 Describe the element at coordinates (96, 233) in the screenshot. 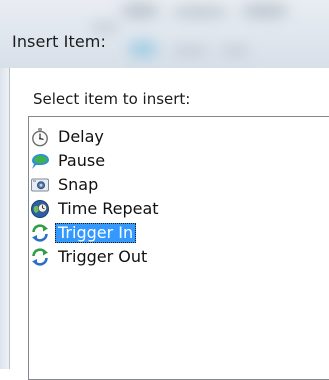

I see `list-item-label: Trigger In` at that location.